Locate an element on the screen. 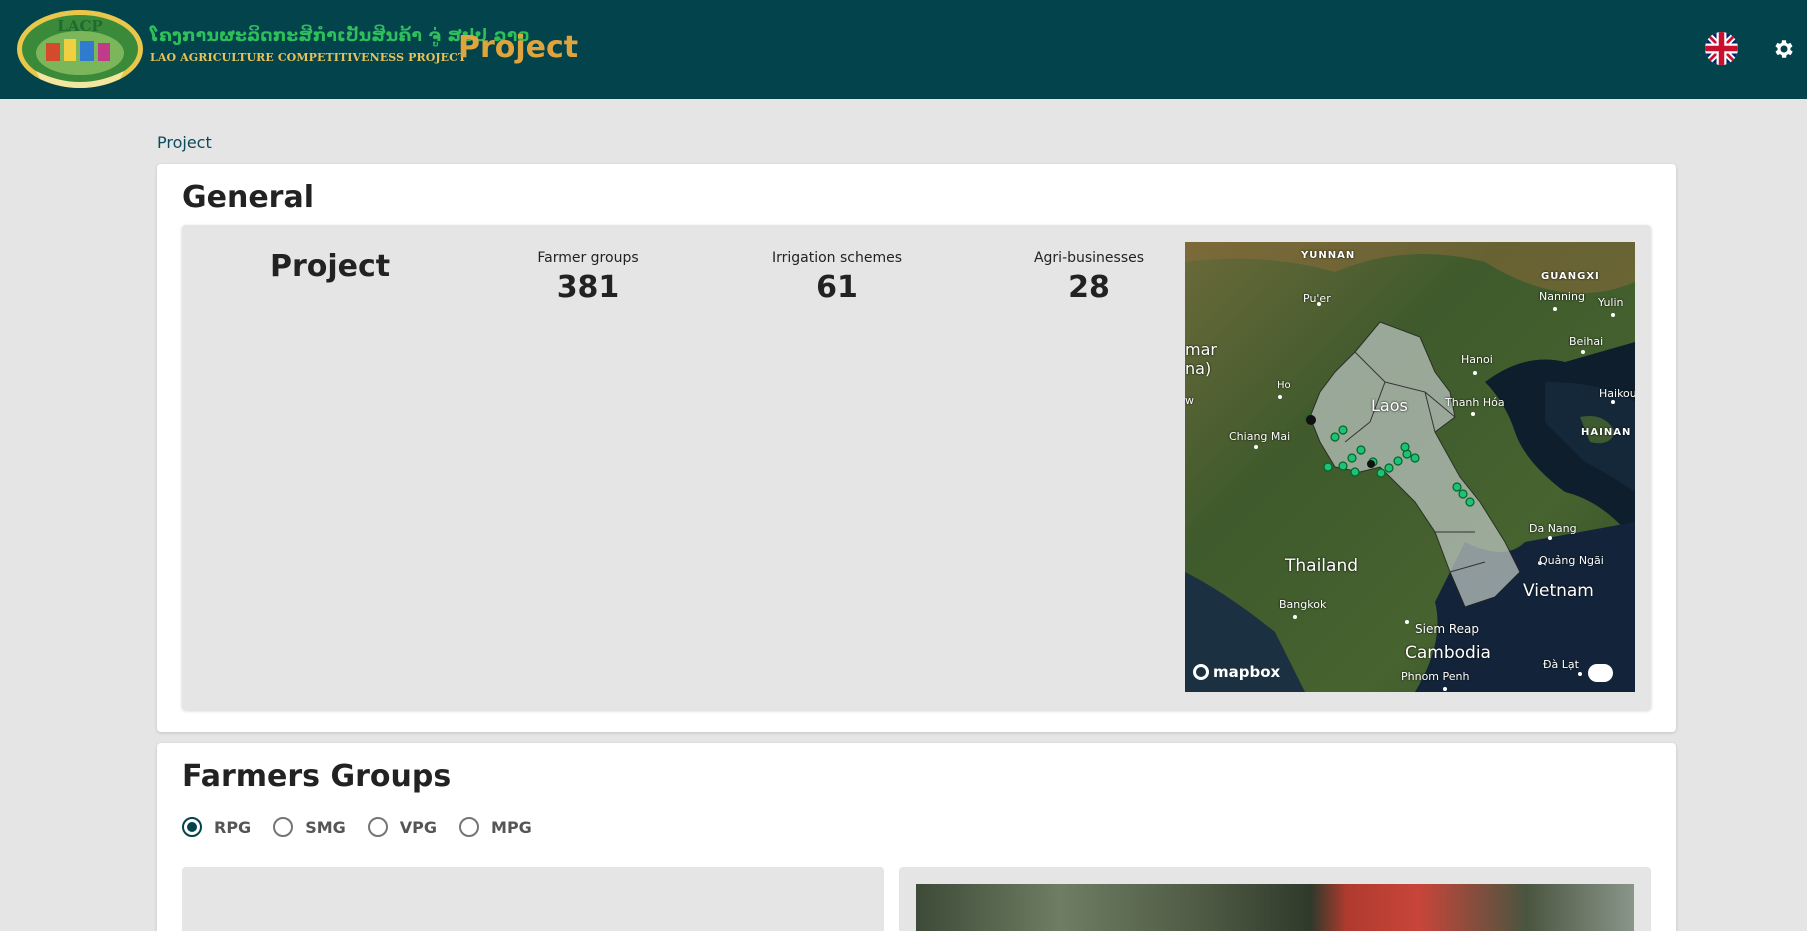  radio-mpg: MPG is located at coordinates (495, 827).